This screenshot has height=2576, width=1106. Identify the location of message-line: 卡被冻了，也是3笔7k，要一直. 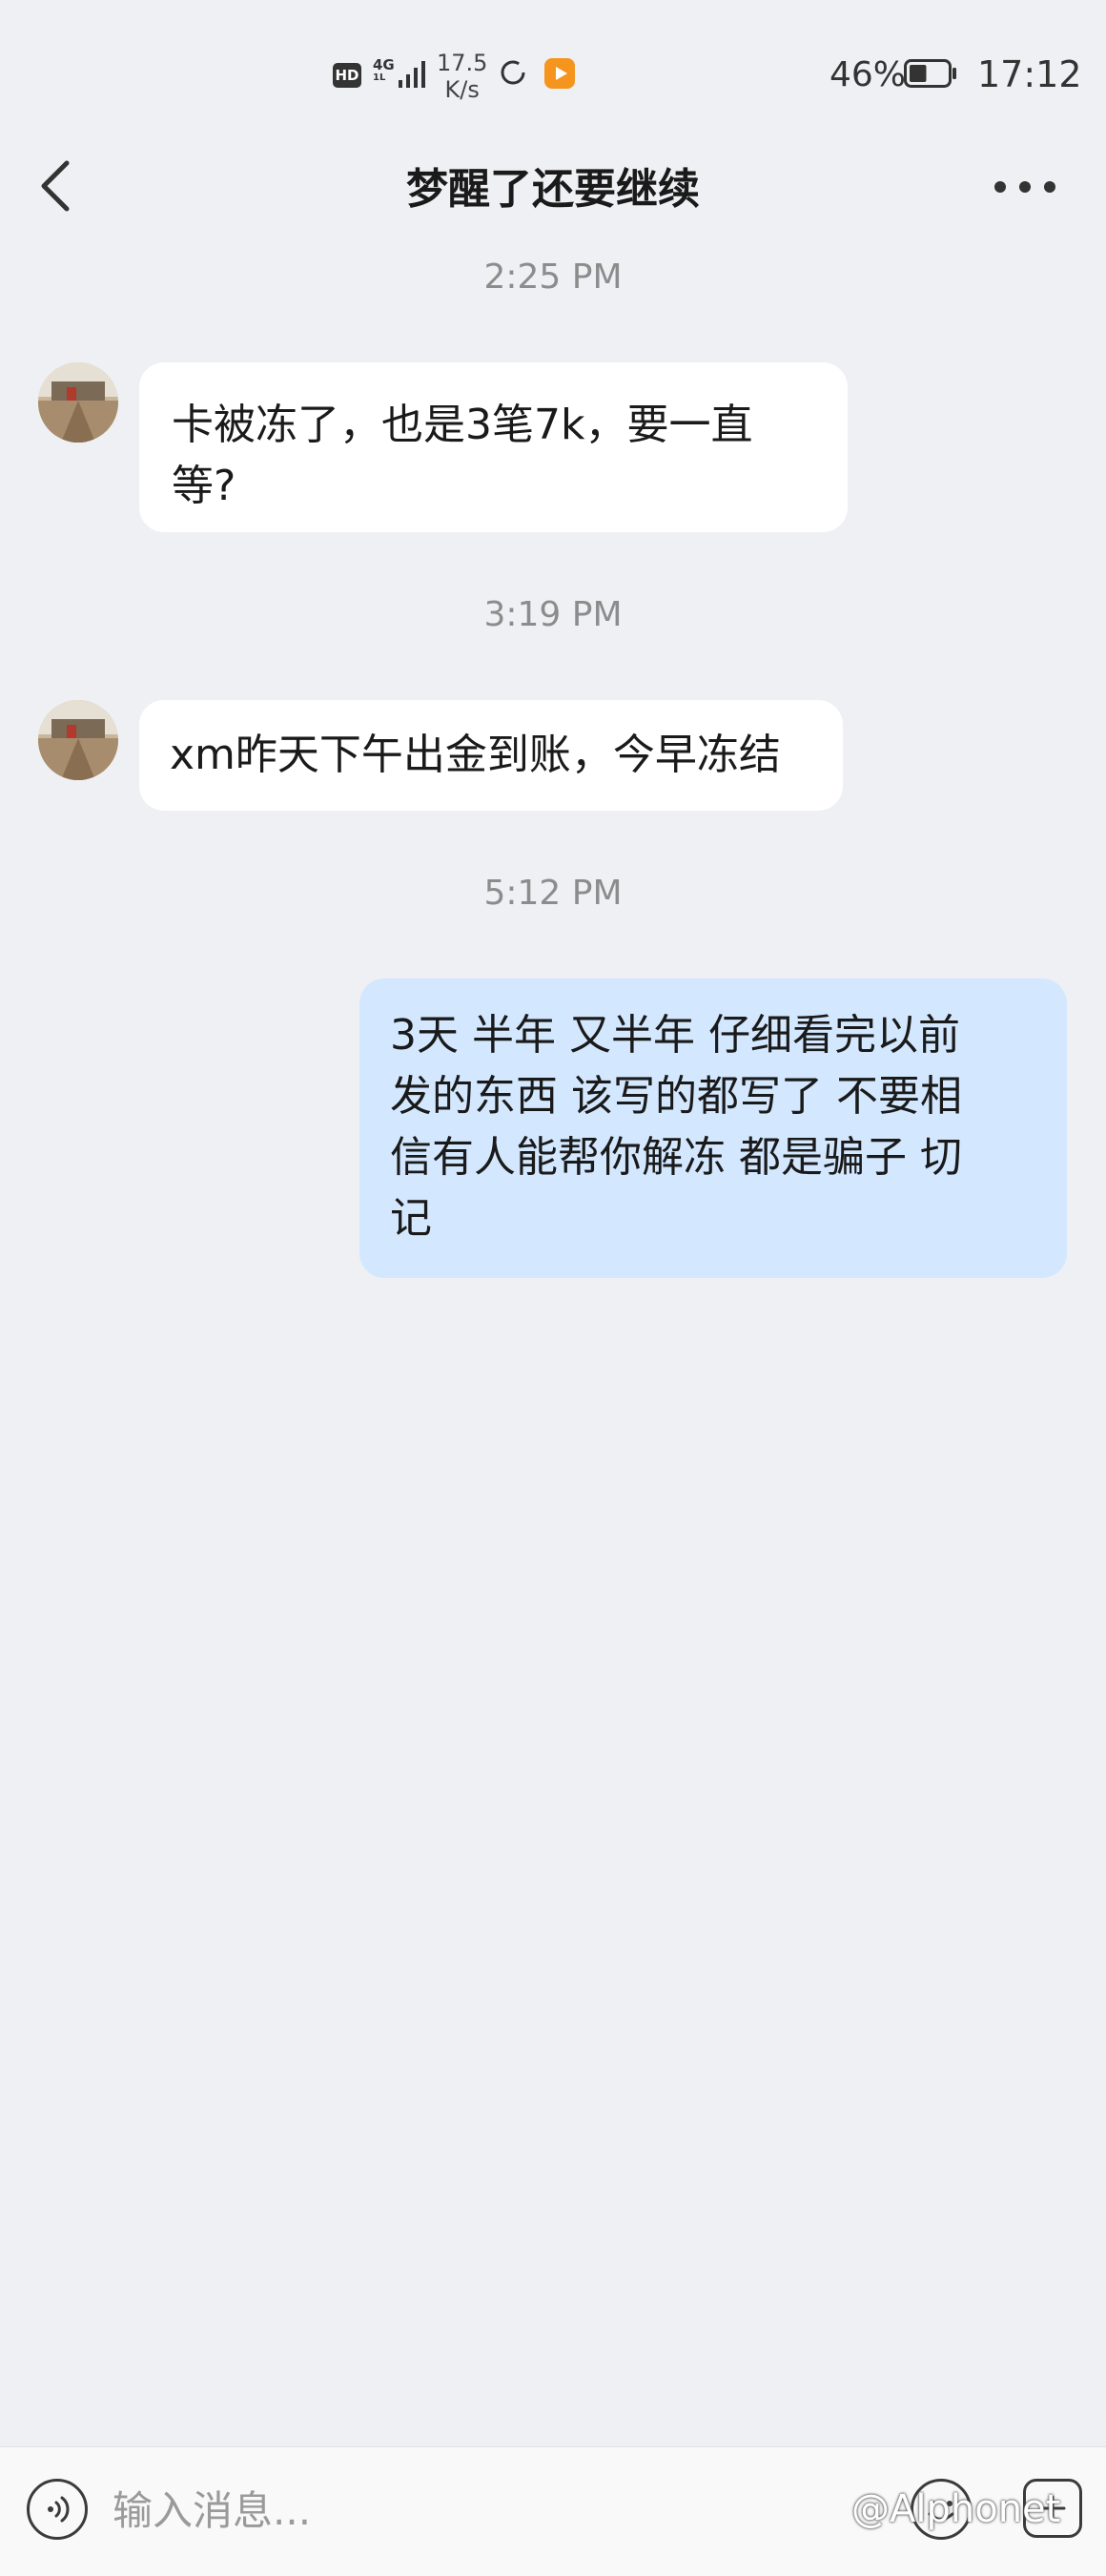
(462, 425).